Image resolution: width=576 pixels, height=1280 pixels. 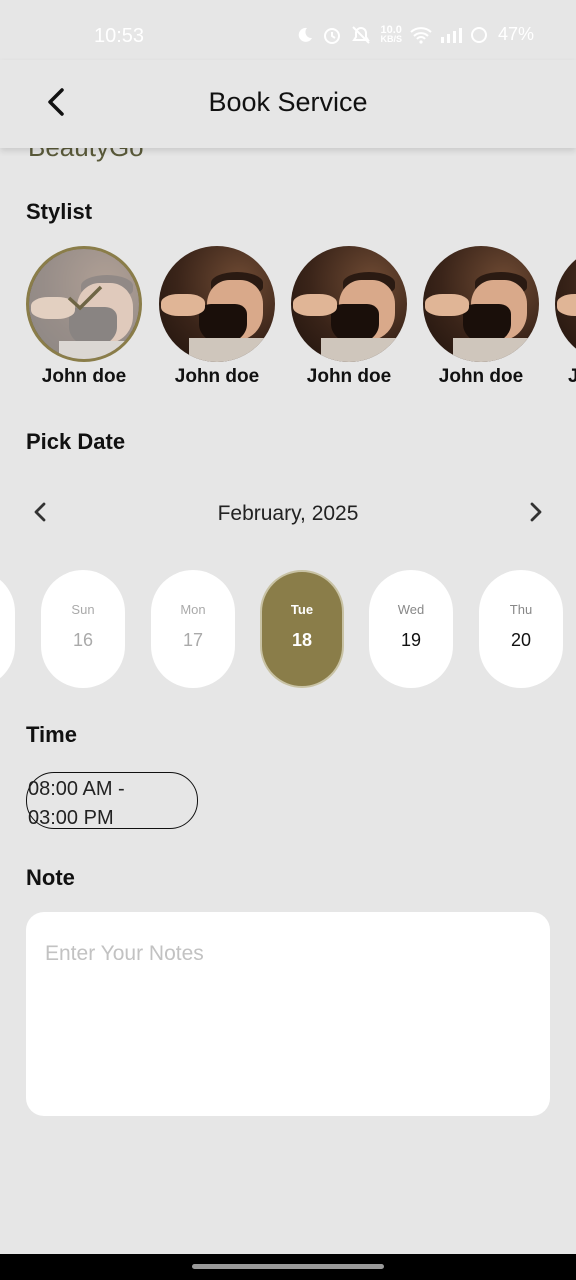 What do you see at coordinates (411, 640) in the screenshot?
I see `day-number: 19` at bounding box center [411, 640].